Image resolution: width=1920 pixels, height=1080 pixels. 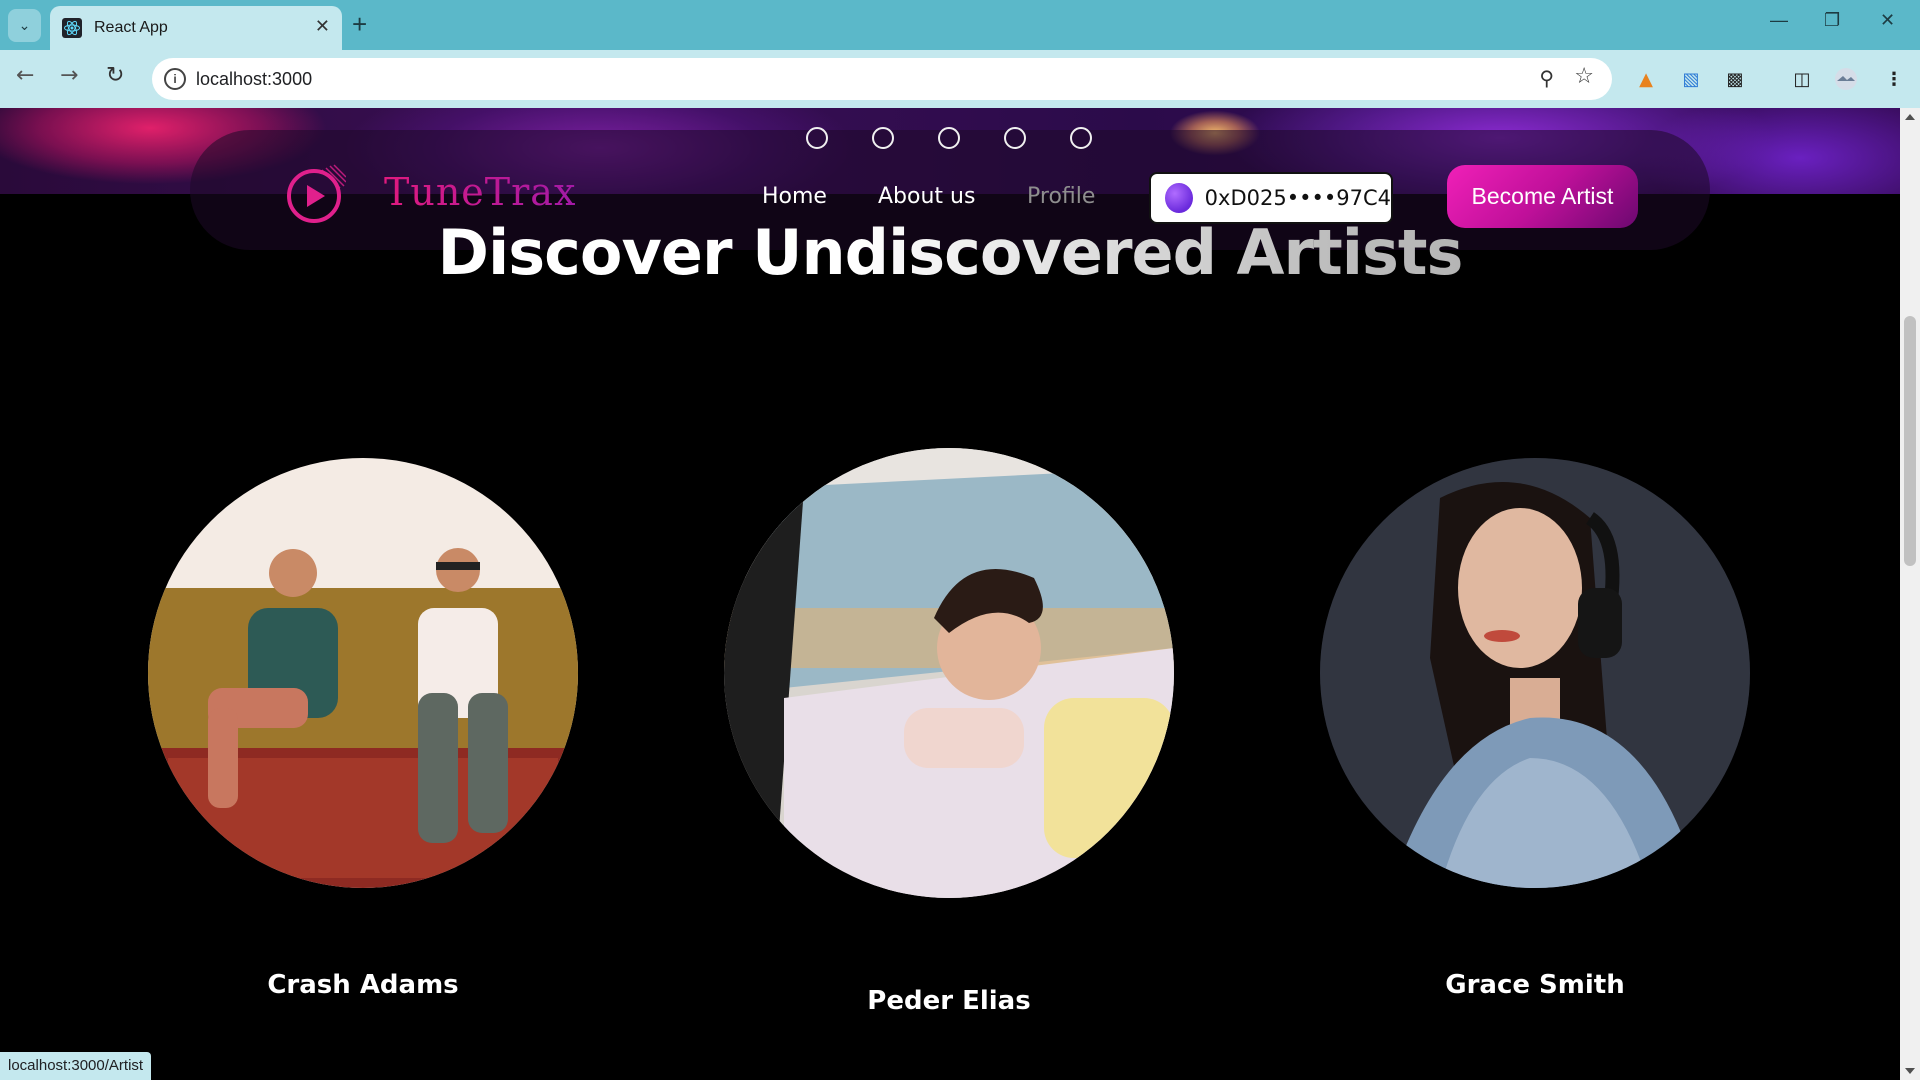 I want to click on artist-name: Peder Elias, so click(x=949, y=1001).